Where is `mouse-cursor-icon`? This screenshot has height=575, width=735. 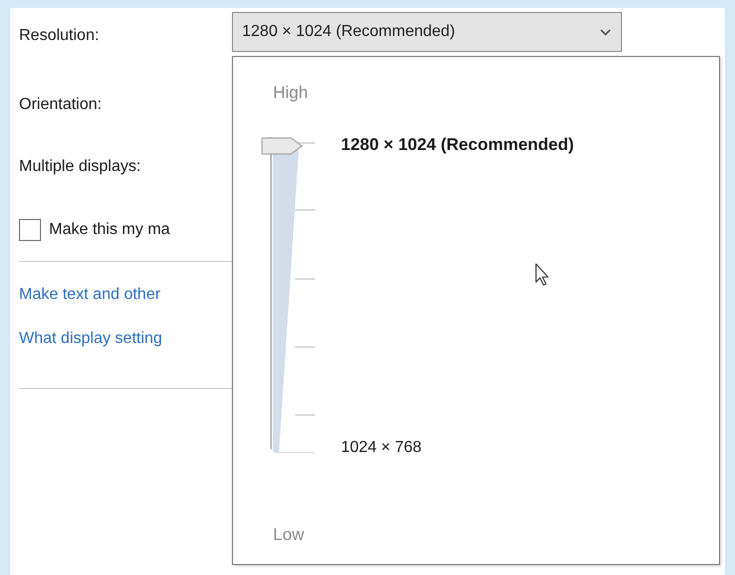 mouse-cursor-icon is located at coordinates (543, 275).